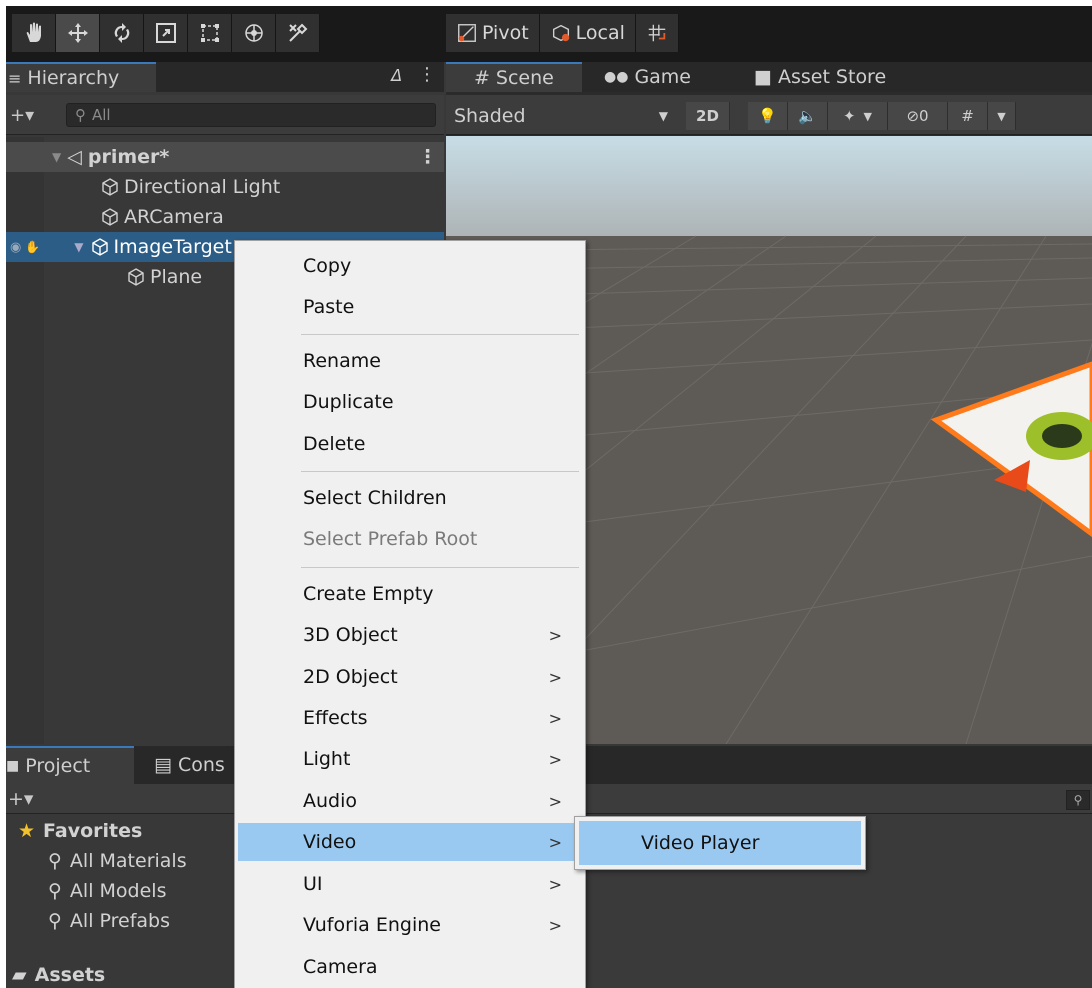 This screenshot has width=1092, height=988. Describe the element at coordinates (808, 116) in the screenshot. I see `audio-toggle: 🔈` at that location.